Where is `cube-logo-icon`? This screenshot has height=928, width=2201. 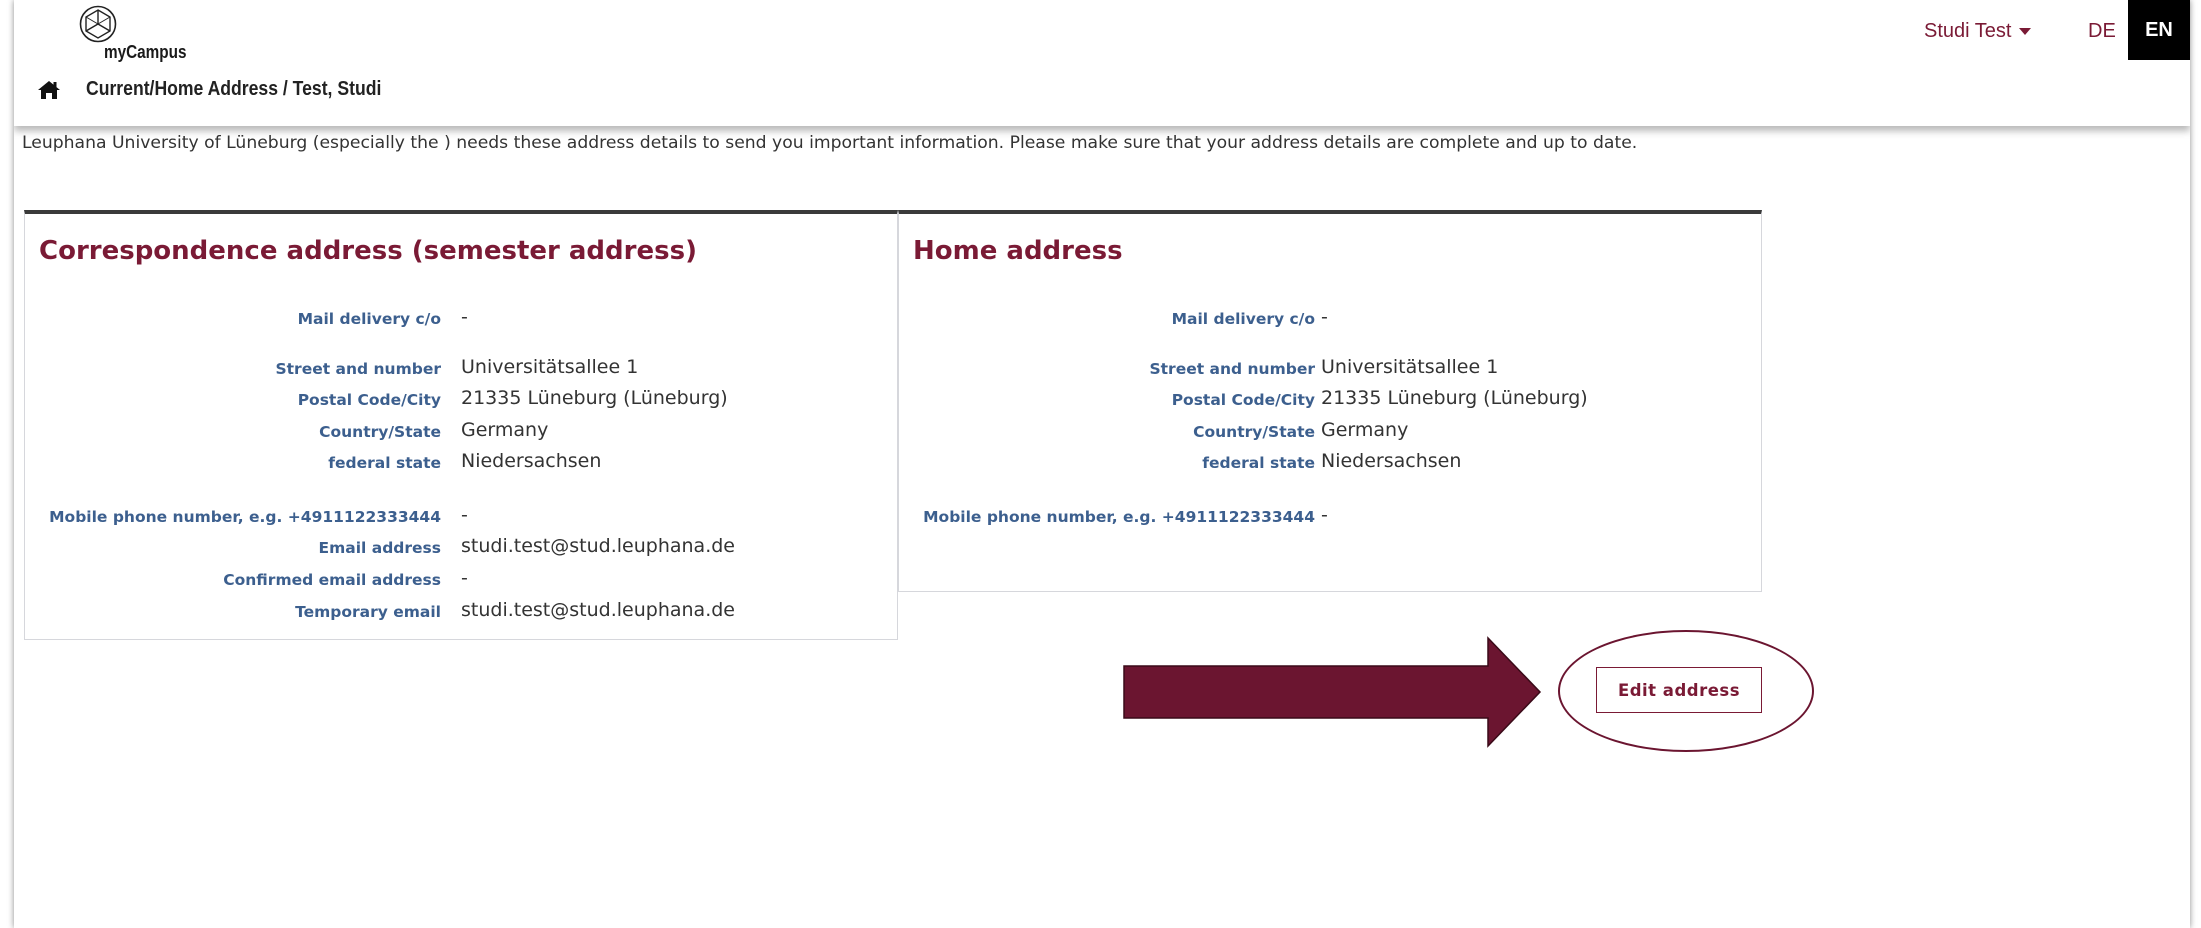 cube-logo-icon is located at coordinates (98, 24).